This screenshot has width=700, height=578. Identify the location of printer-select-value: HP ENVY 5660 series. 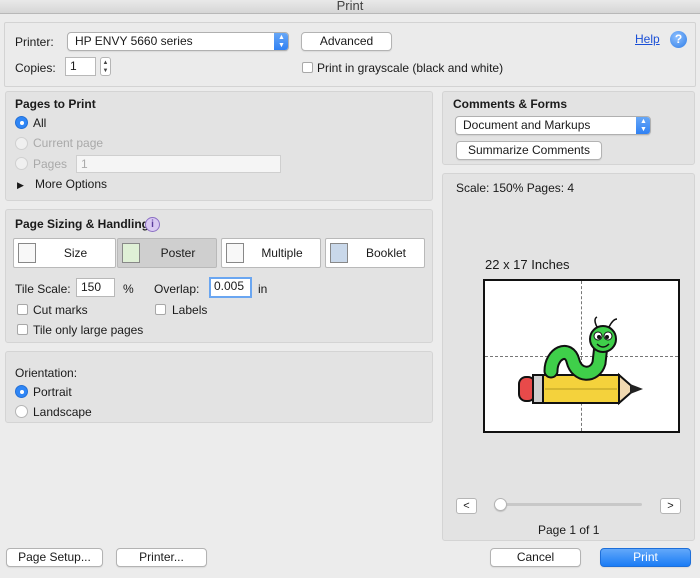
(134, 41).